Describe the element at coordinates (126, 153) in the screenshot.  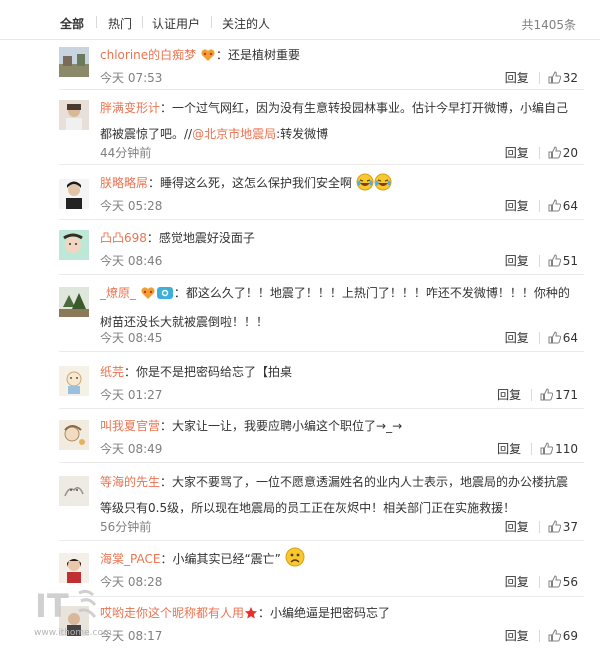
I see `comment-time: 44分钟前` at that location.